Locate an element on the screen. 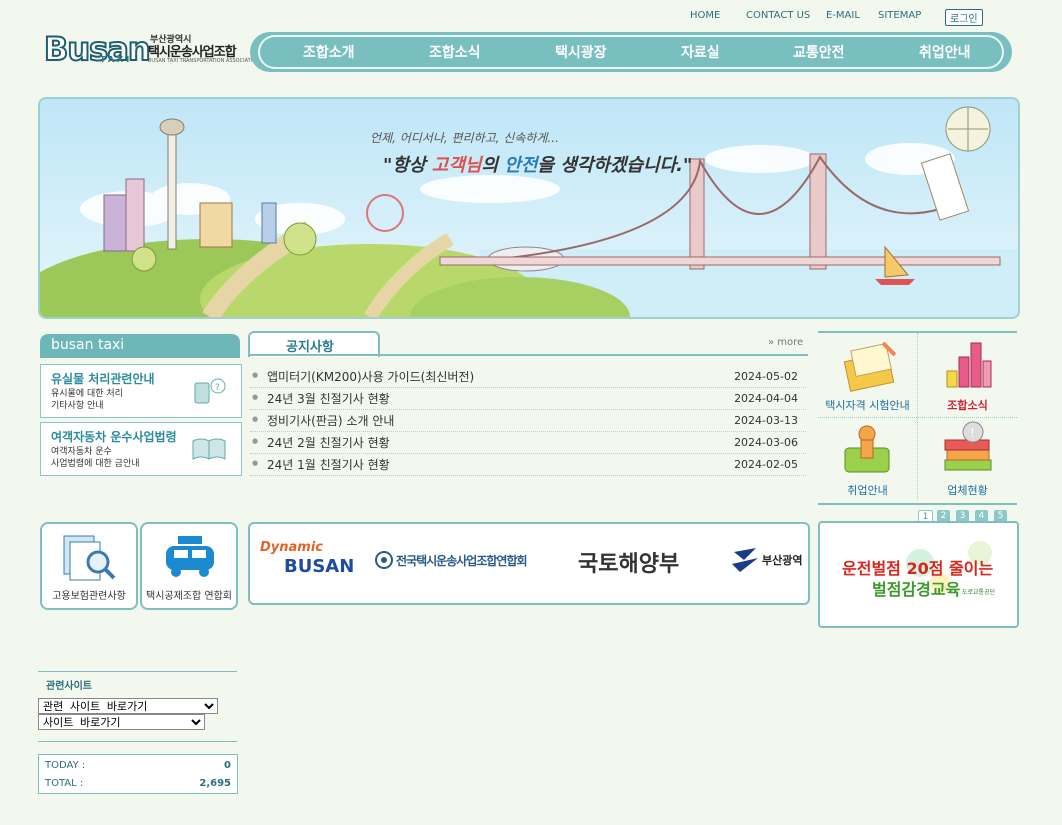  banner-text-part: "항상 is located at coordinates (407, 165).